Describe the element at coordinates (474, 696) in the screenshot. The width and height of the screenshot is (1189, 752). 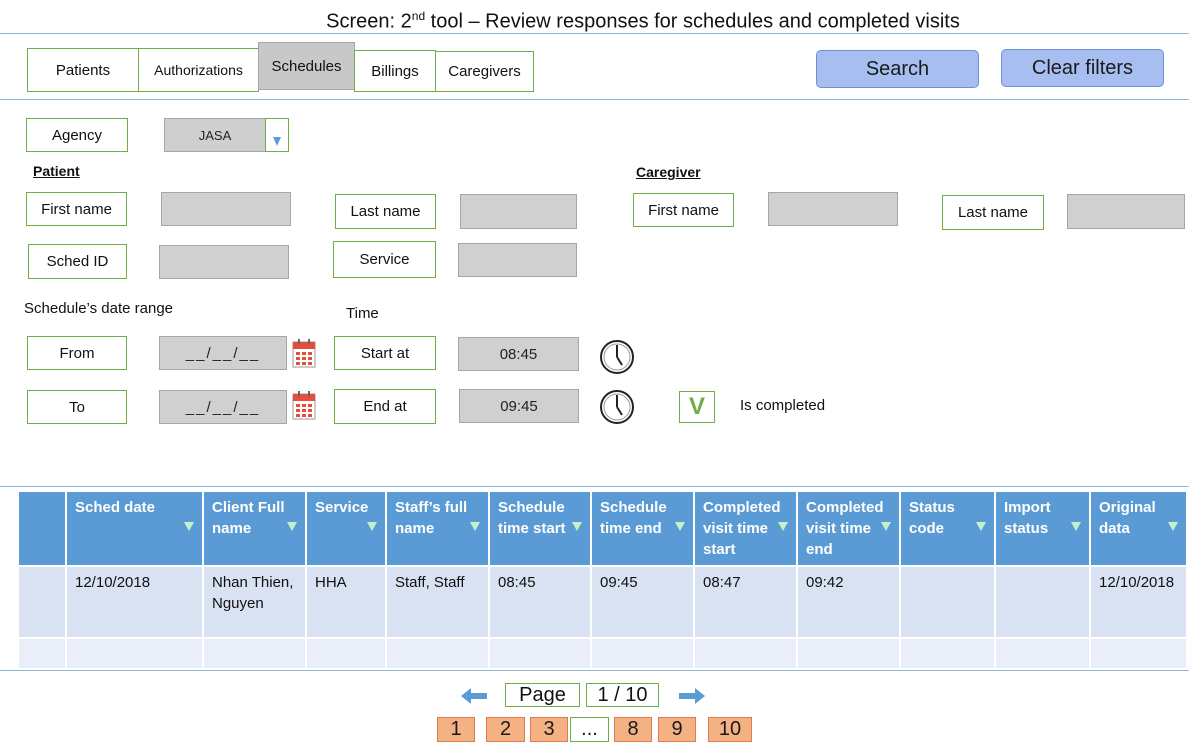
I see `previous-page-arrow-icon` at that location.